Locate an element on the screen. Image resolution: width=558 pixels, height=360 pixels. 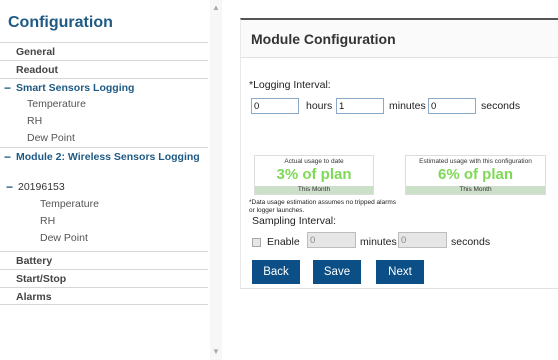
sidebar-item-label: Smart Sensors Logging is located at coordinates (75, 88).